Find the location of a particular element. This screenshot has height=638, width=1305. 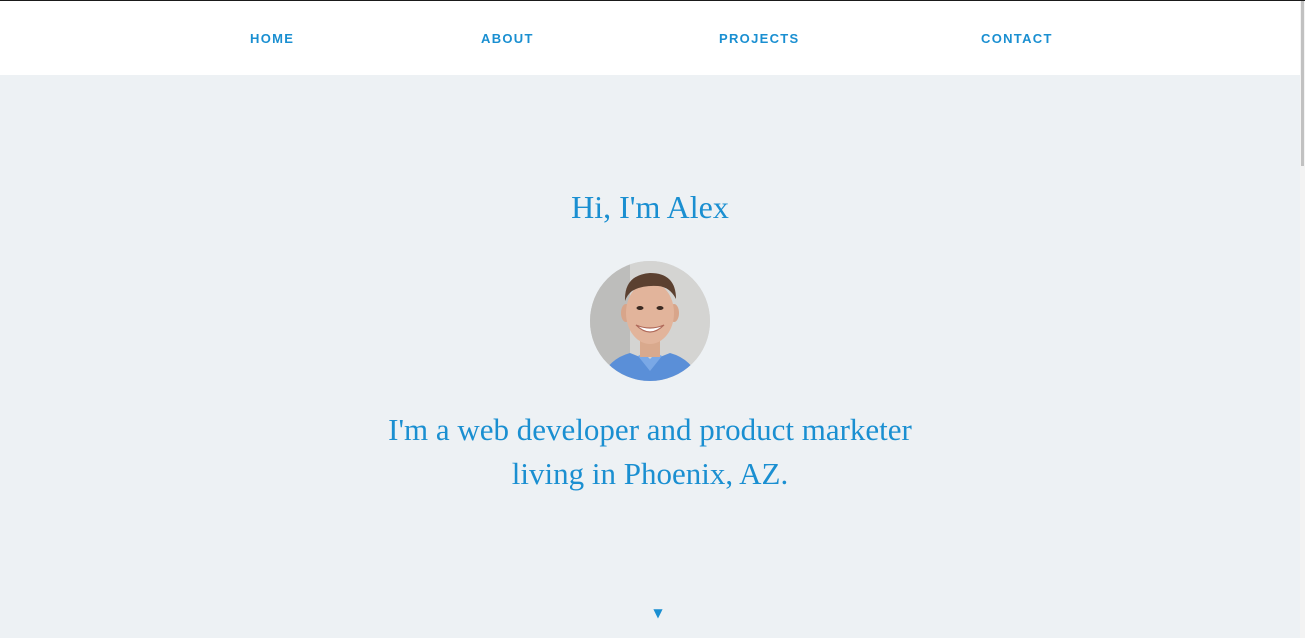

tagline-line-2: living in Phoenix, AZ. is located at coordinates (650, 473).